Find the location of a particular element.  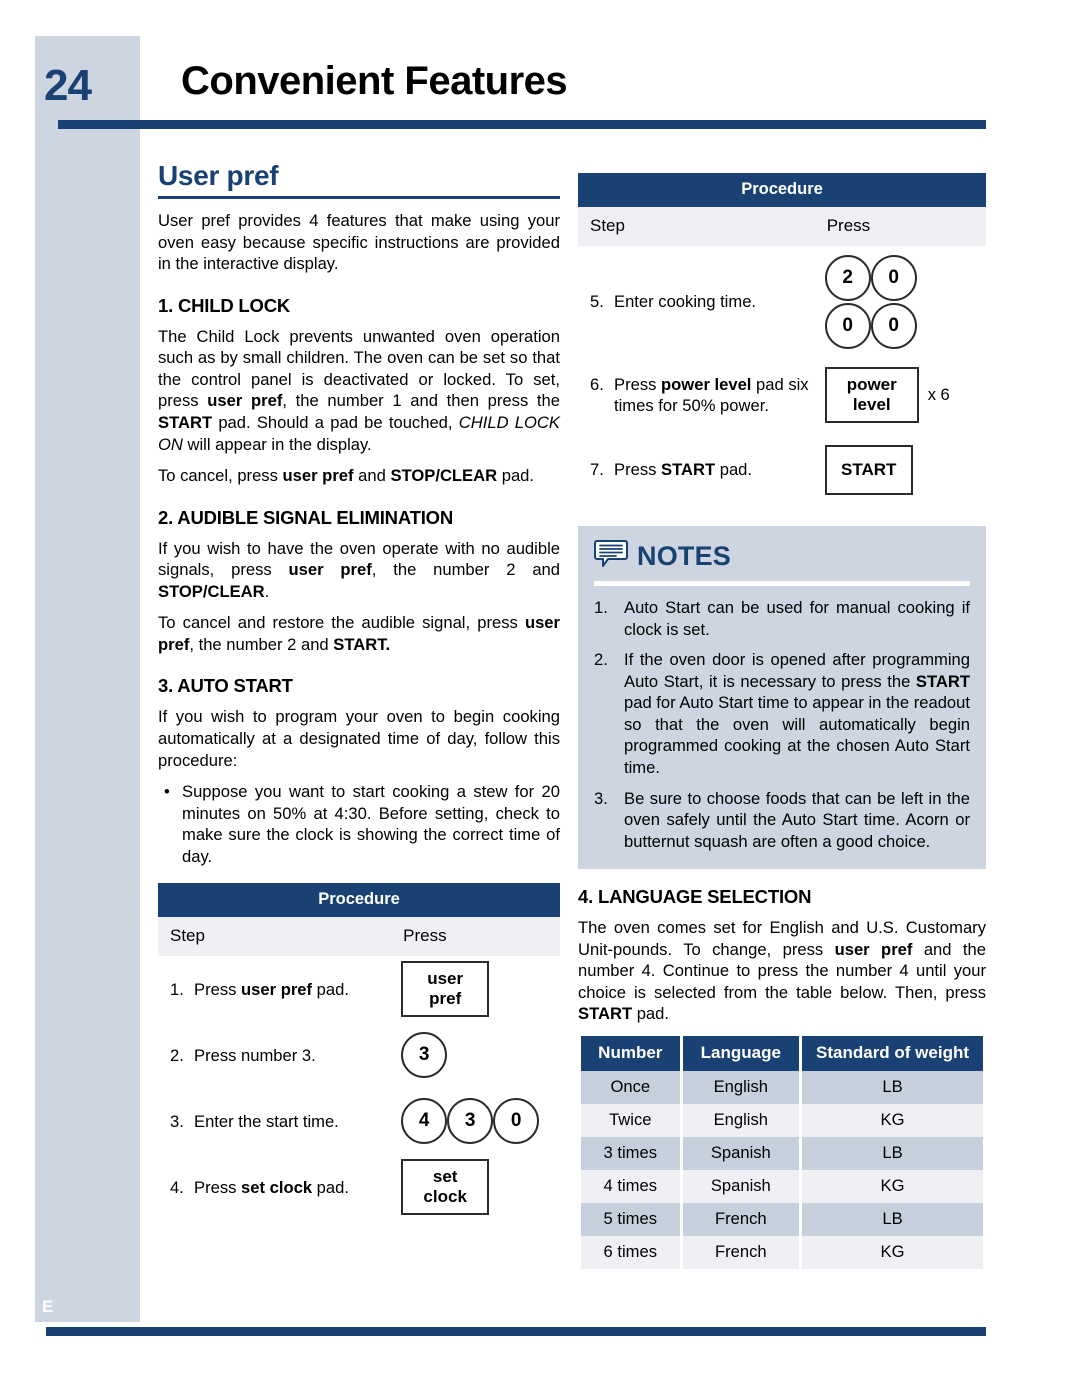

pad-label-line: START is located at coordinates (869, 469).